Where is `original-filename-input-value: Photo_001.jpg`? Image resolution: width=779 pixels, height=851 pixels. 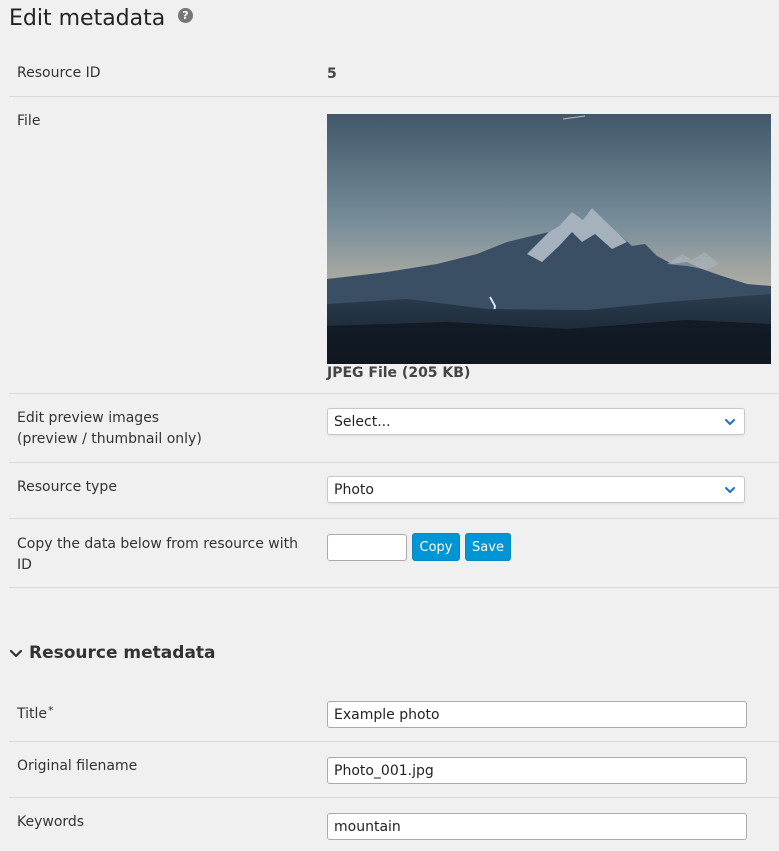
original-filename-input-value: Photo_001.jpg is located at coordinates (384, 771).